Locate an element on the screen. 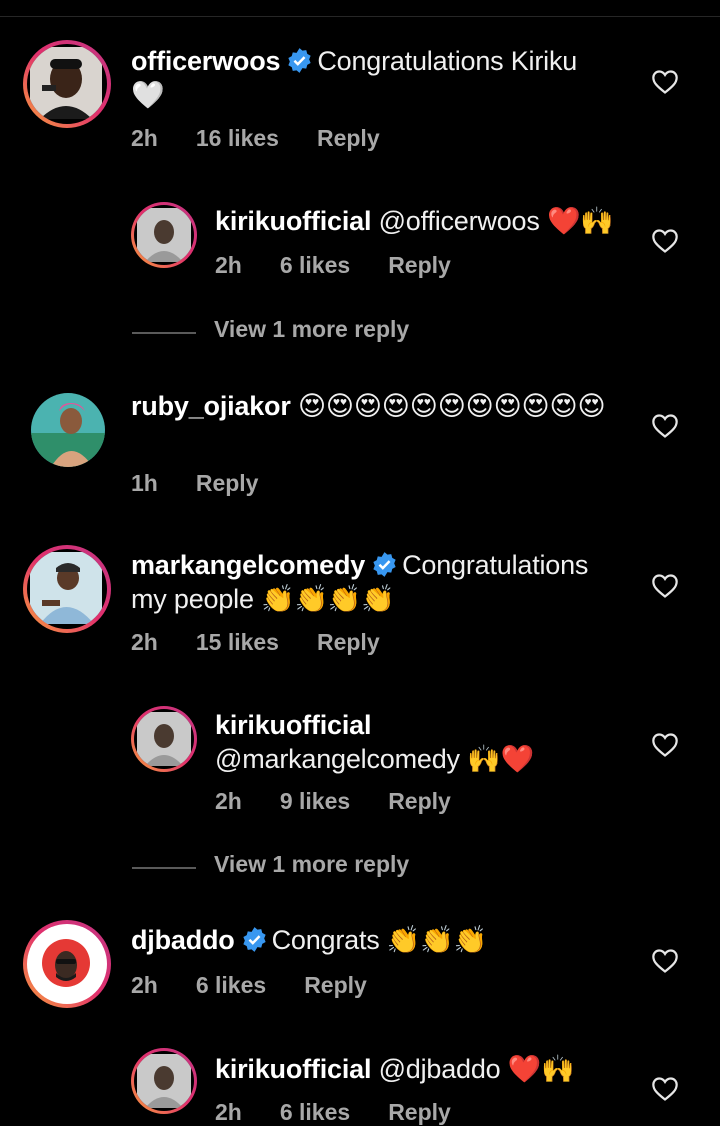 This screenshot has width=720, height=1126. comment-emoji: 🙌❤️ is located at coordinates (500, 759).